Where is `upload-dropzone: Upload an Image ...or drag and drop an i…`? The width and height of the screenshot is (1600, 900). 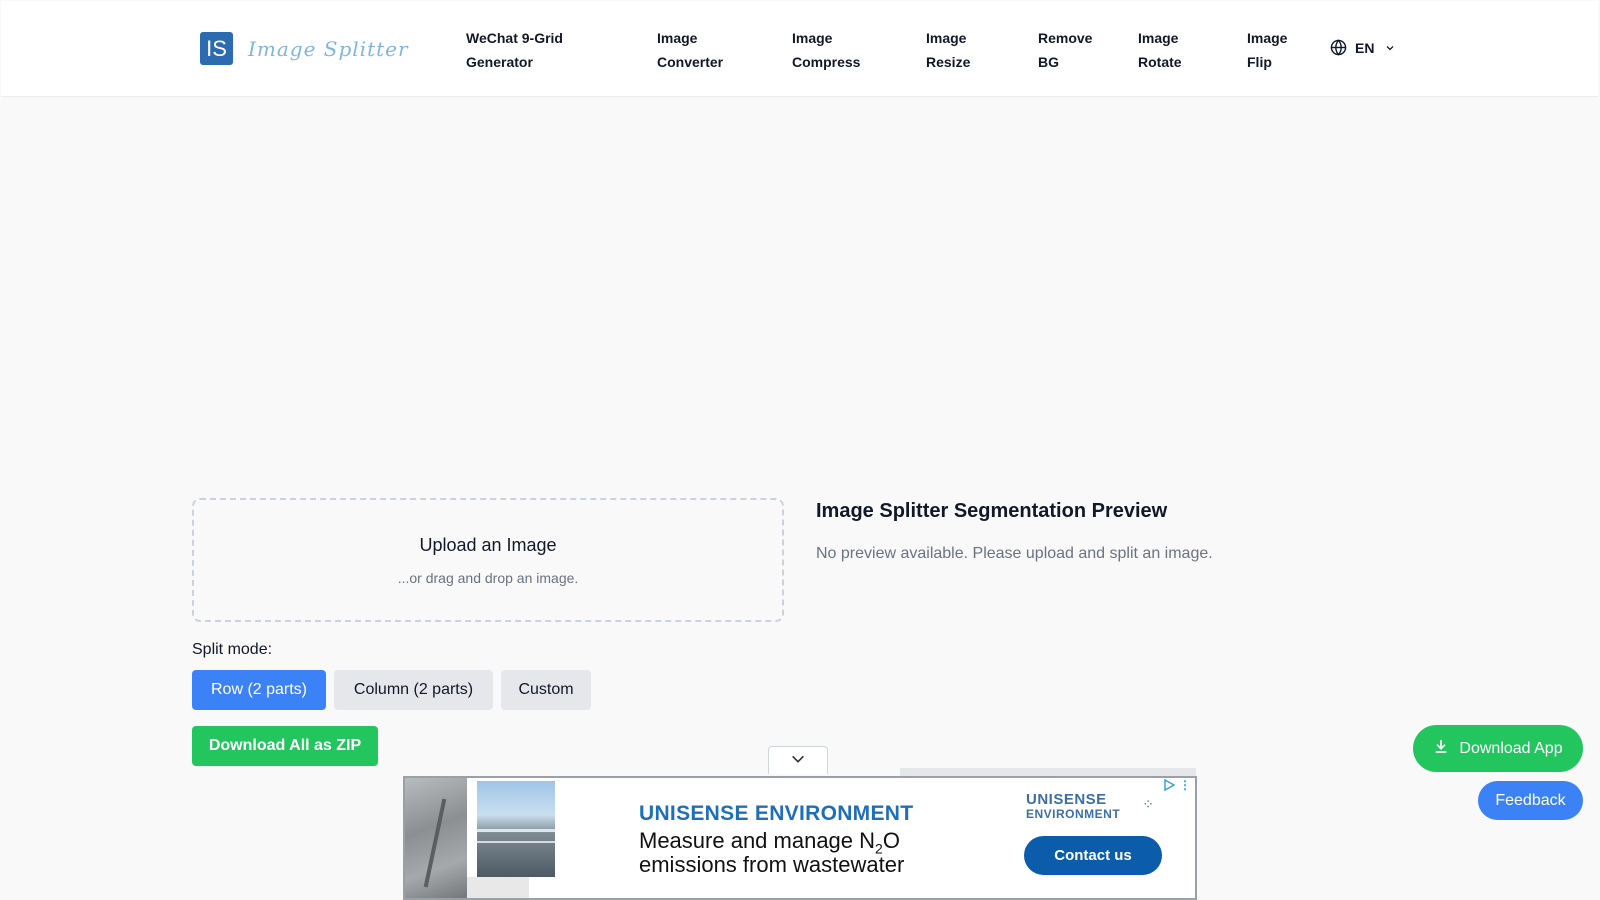 upload-dropzone: Upload an Image ...or drag and drop an i… is located at coordinates (488, 560).